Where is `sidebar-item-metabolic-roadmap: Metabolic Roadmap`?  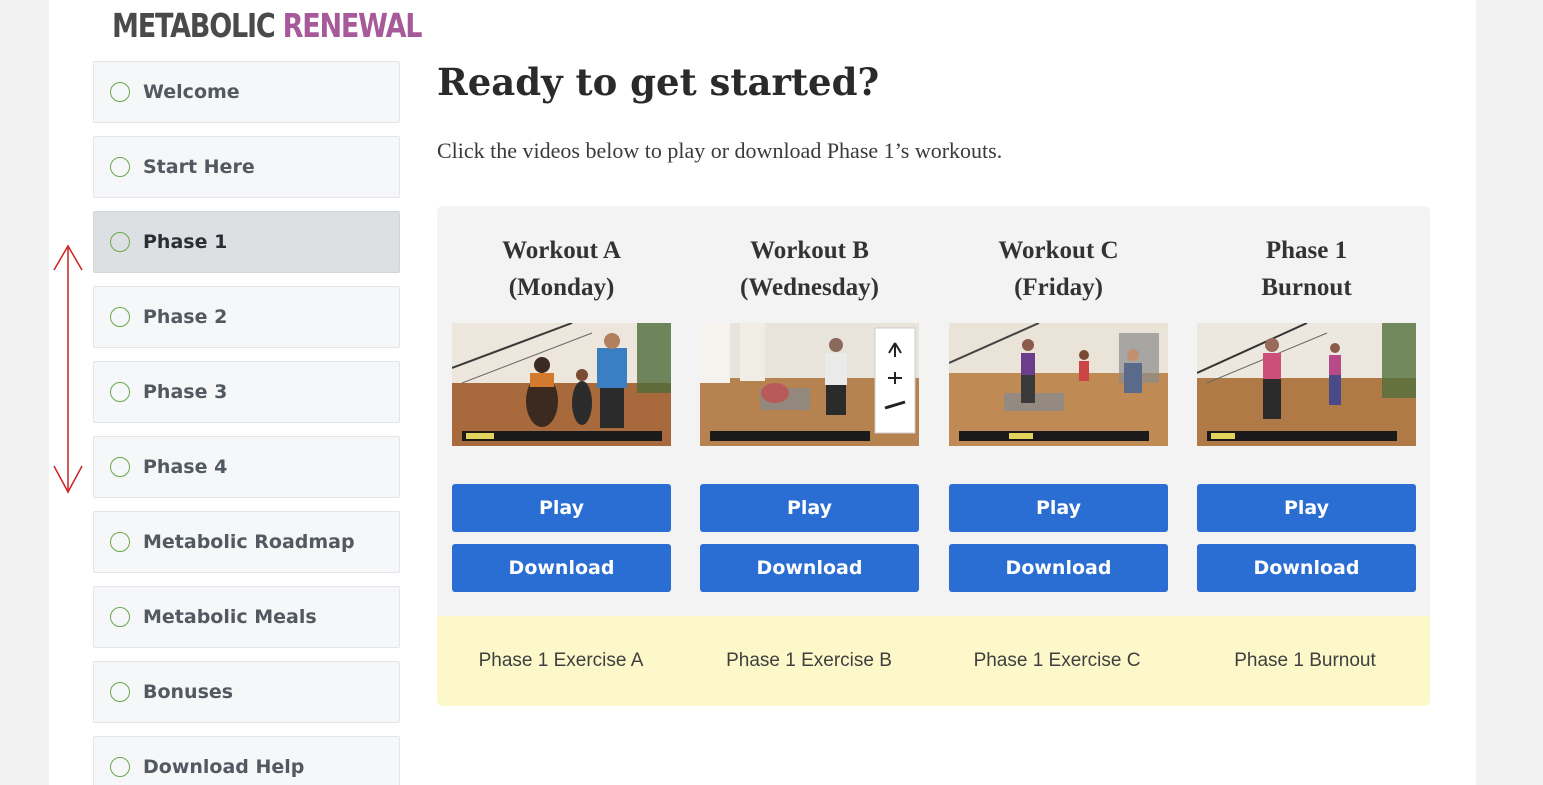
sidebar-item-metabolic-roadmap: Metabolic Roadmap is located at coordinates (246, 542).